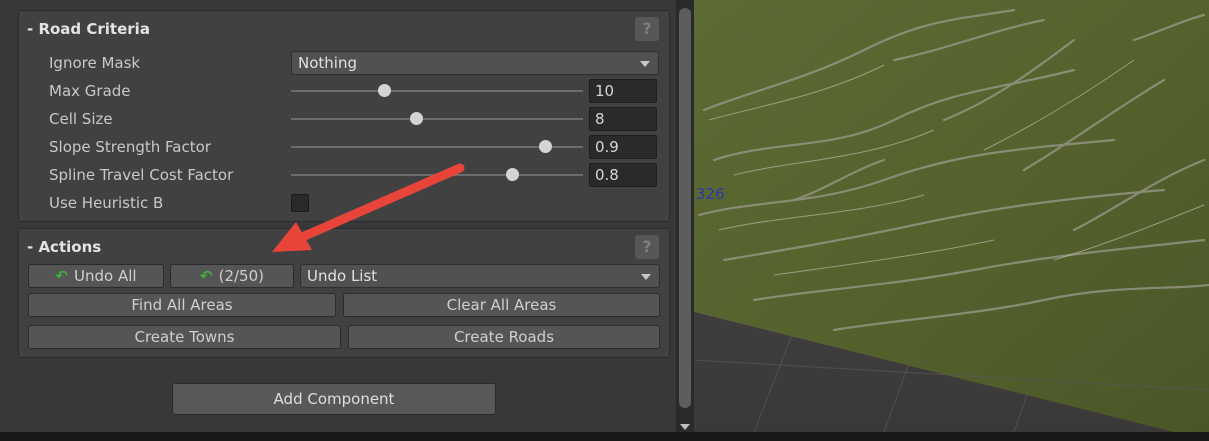 This screenshot has height=441, width=1209. Describe the element at coordinates (88, 29) in the screenshot. I see `road-criteria-header: - Road Criteria` at that location.